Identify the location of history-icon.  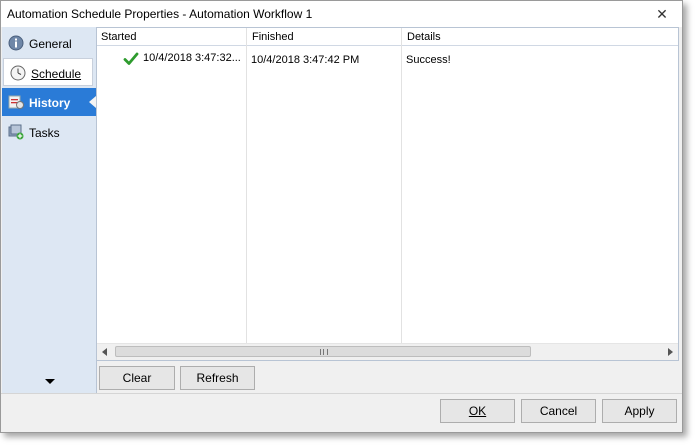
(16, 102).